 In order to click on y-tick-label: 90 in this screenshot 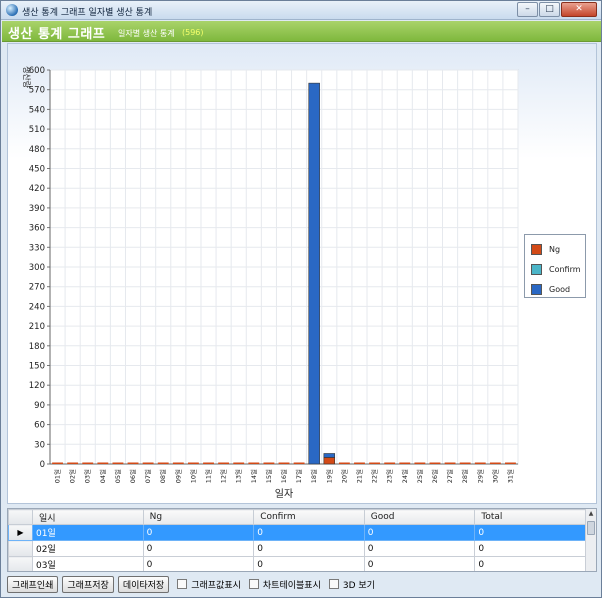, I will do `click(39, 406)`.